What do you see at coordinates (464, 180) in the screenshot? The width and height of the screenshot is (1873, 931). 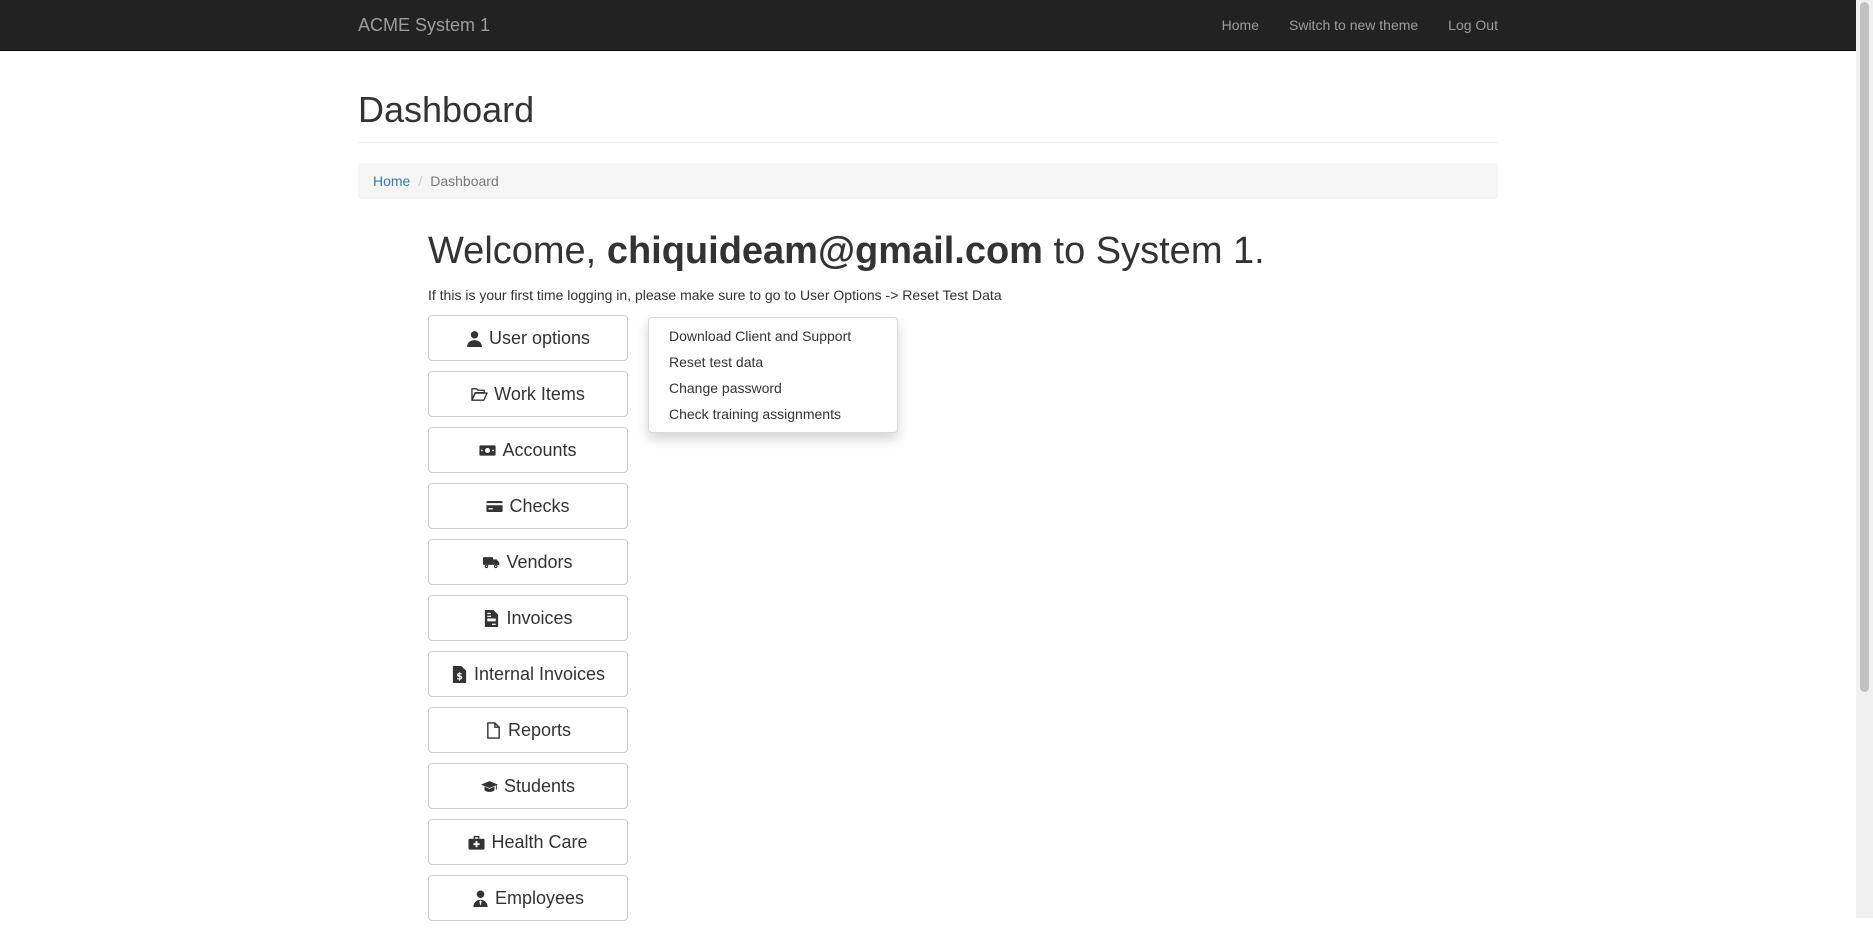 I see `breadcrumb-current: Dashboard` at bounding box center [464, 180].